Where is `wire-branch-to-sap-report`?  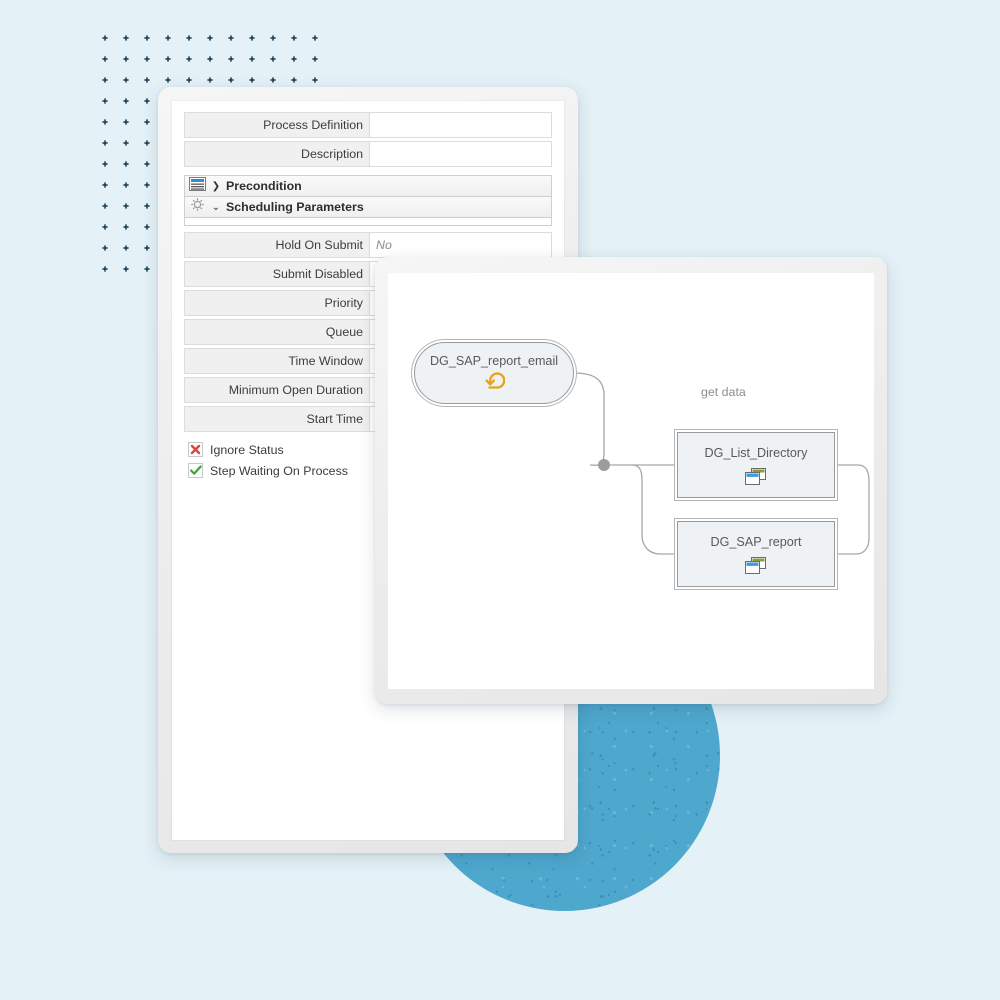
wire-branch-to-sap-report is located at coordinates (654, 509).